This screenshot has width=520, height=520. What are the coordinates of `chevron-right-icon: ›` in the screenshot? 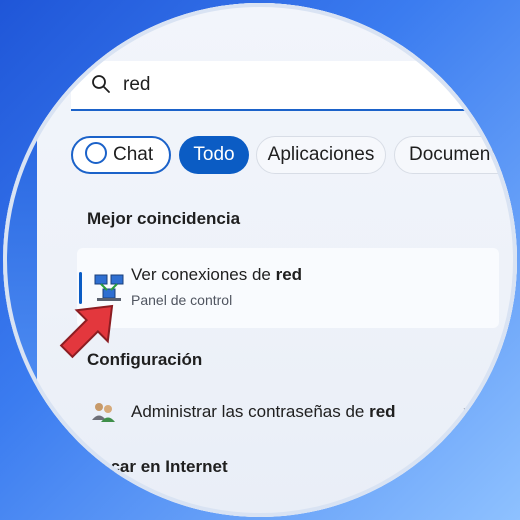 It's located at (466, 410).